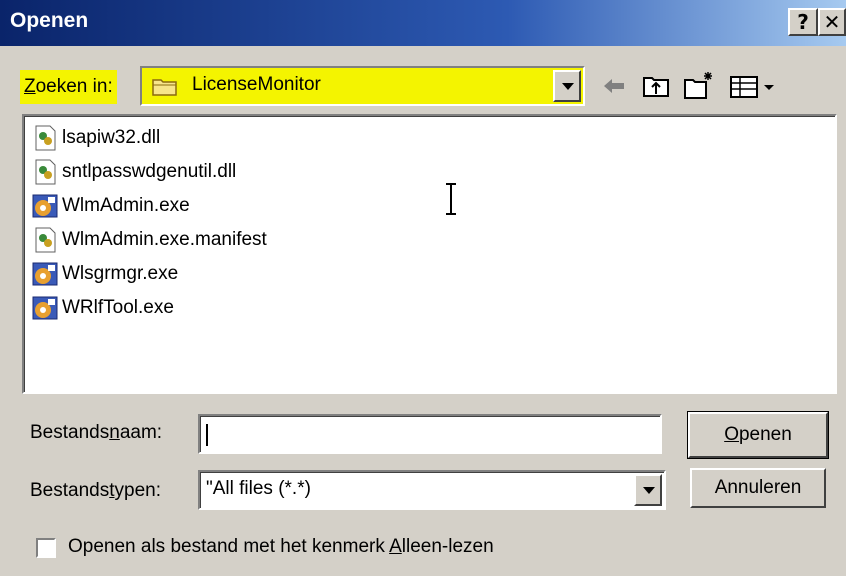  Describe the element at coordinates (447, 546) in the screenshot. I see `readonly-label-post: lleen-lezen` at that location.